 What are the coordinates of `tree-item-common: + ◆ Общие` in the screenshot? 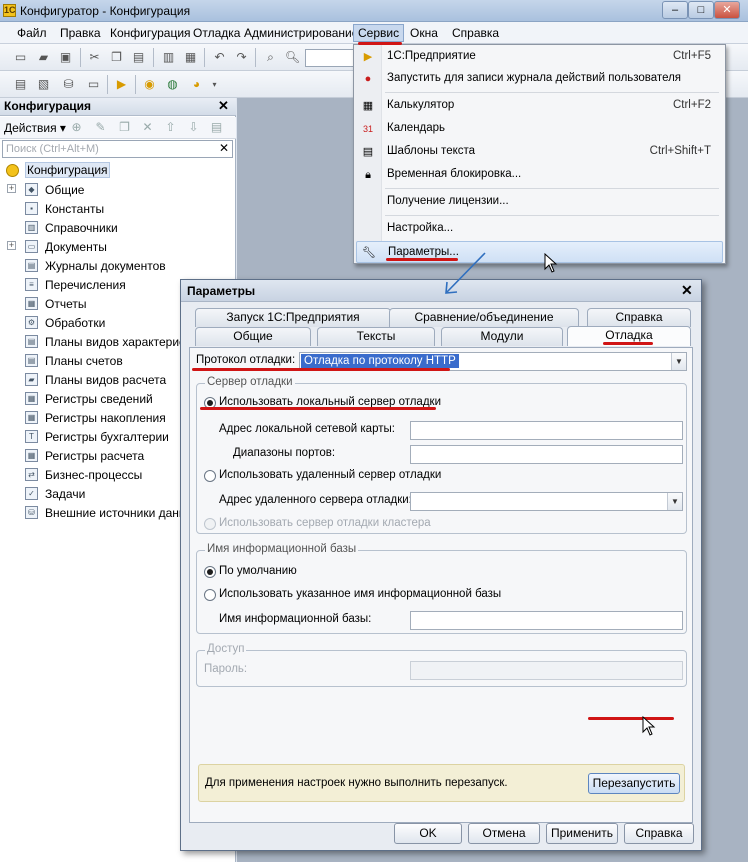 It's located at (118, 189).